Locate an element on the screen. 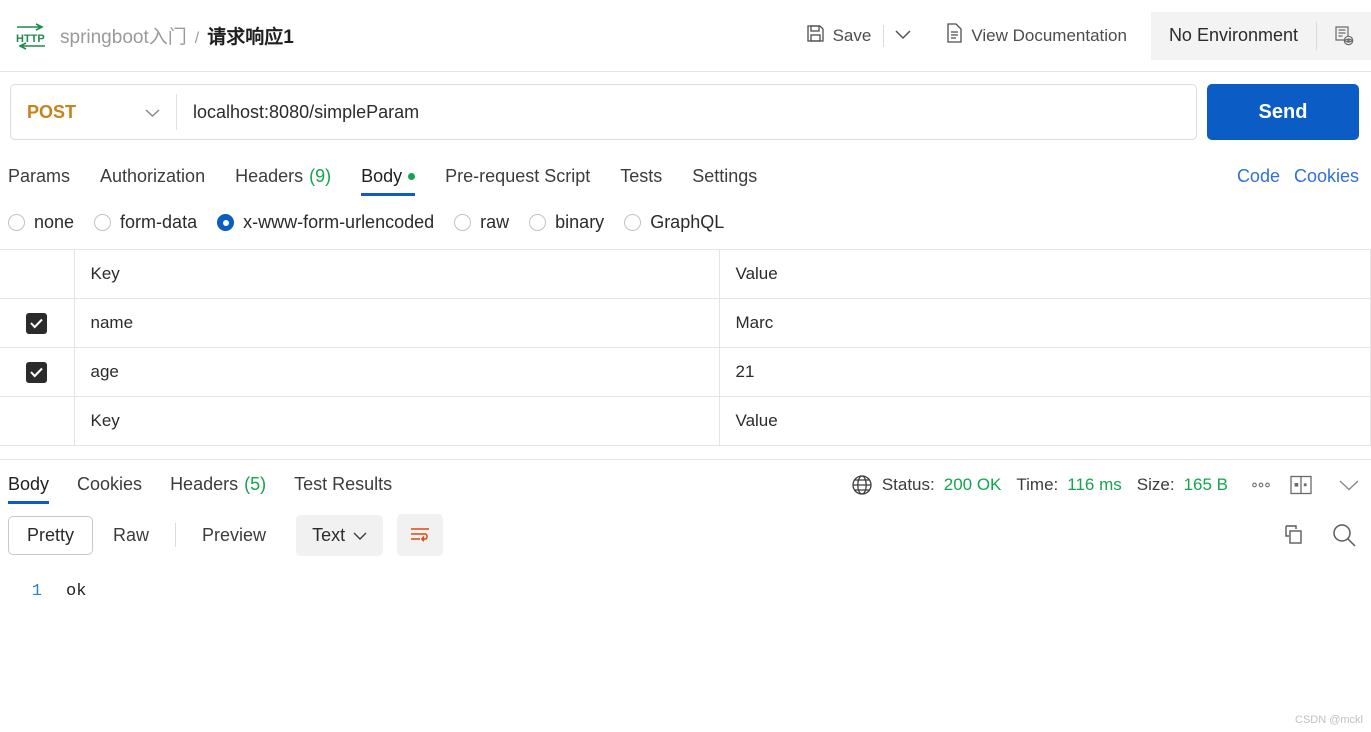 This screenshot has height=732, width=1371. response-tab-body: Body is located at coordinates (29, 489).